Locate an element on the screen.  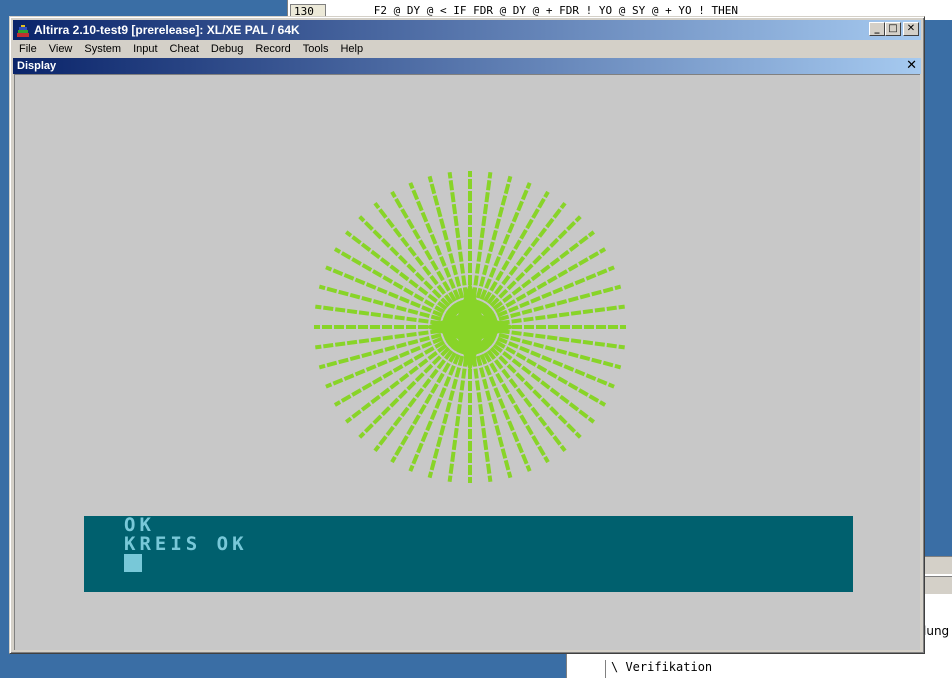
menu-record: Record is located at coordinates (272, 49).